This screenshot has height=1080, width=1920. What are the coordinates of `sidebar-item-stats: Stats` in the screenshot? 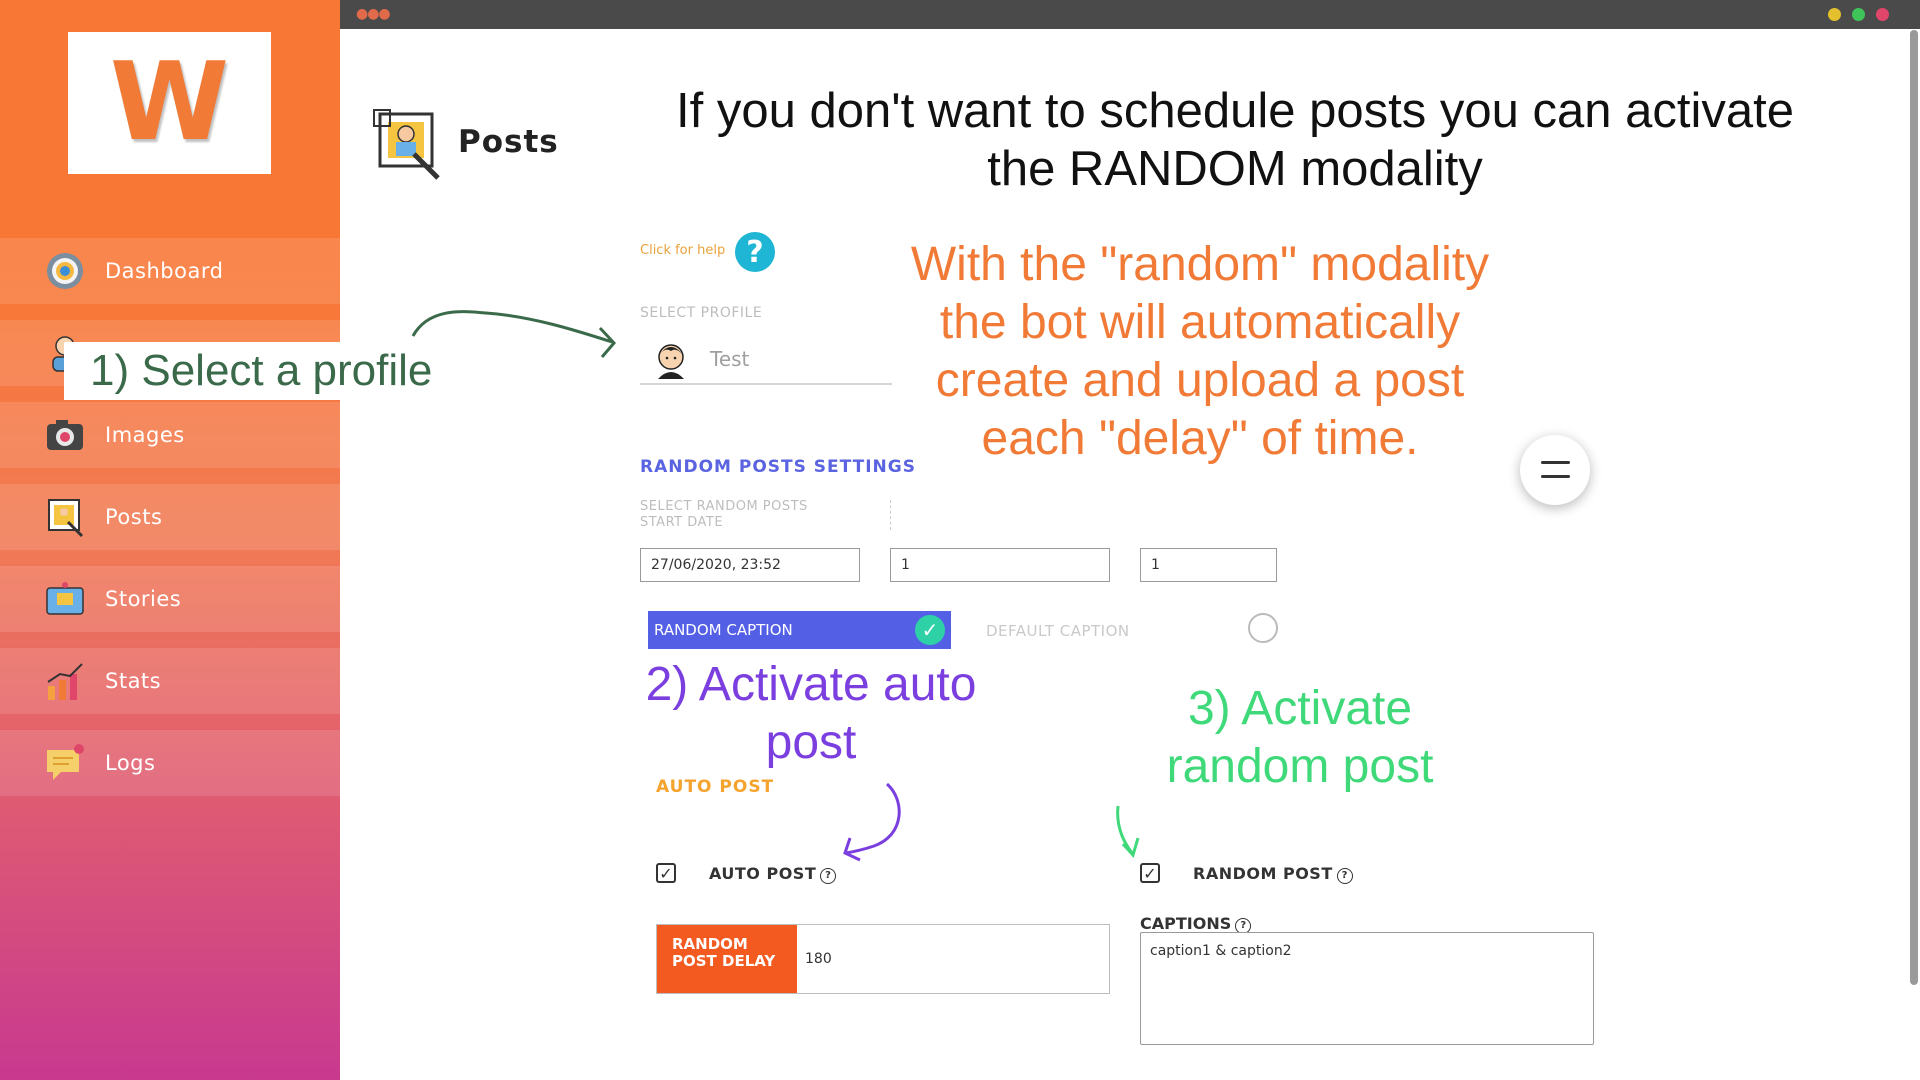 It's located at (170, 681).